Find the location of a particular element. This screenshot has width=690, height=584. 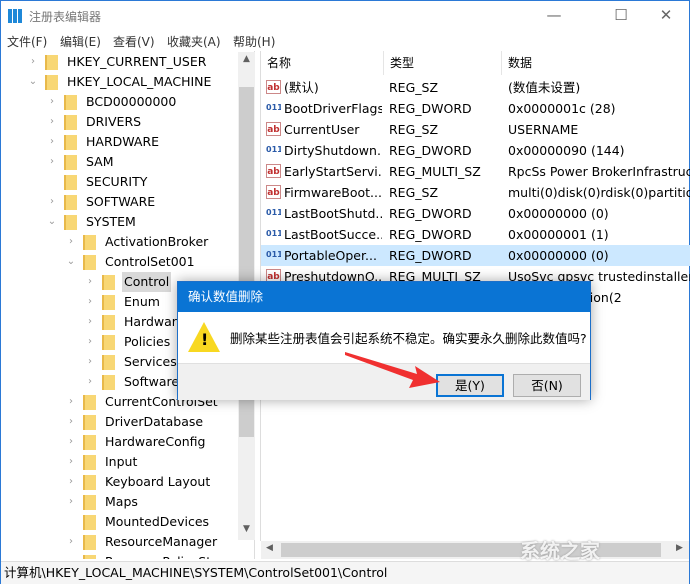

menu-view: 查看(V) is located at coordinates (134, 41).